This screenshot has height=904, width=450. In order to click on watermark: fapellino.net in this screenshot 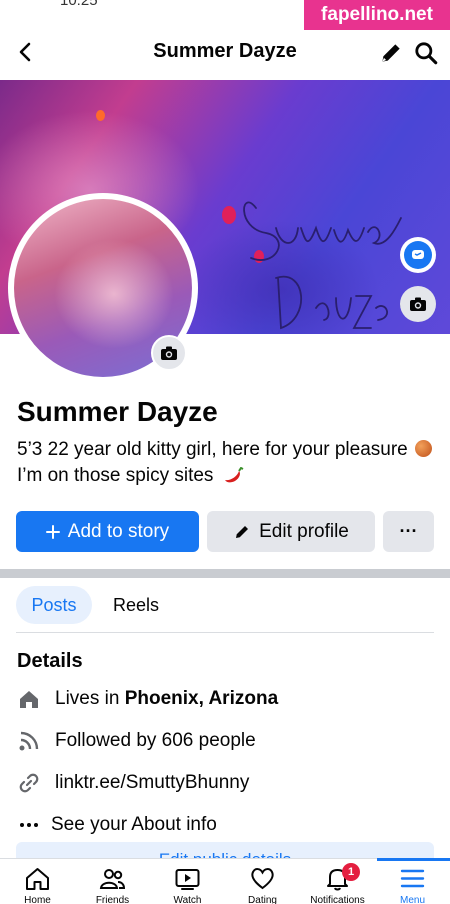, I will do `click(377, 15)`.